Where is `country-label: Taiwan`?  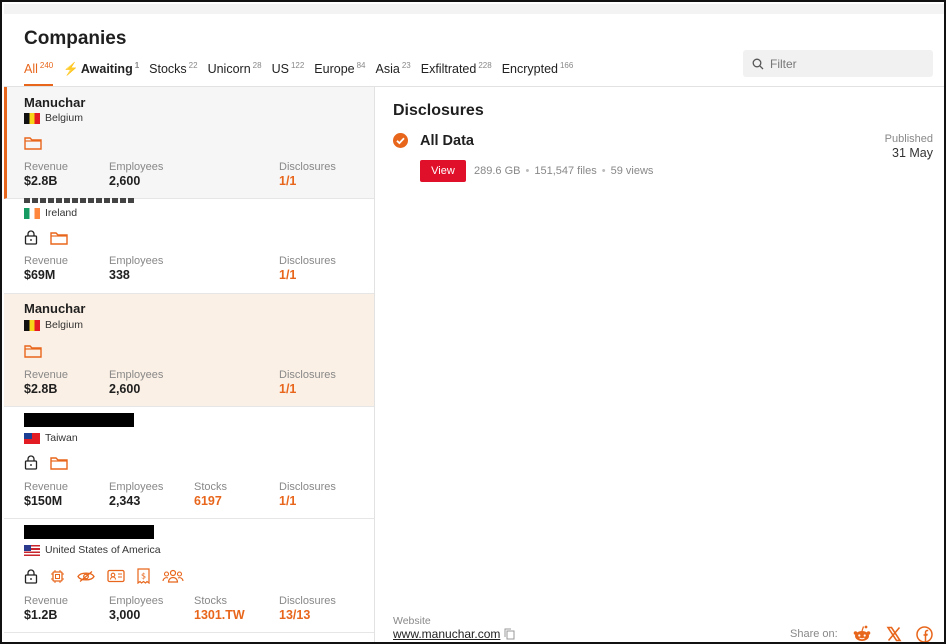 country-label: Taiwan is located at coordinates (61, 438).